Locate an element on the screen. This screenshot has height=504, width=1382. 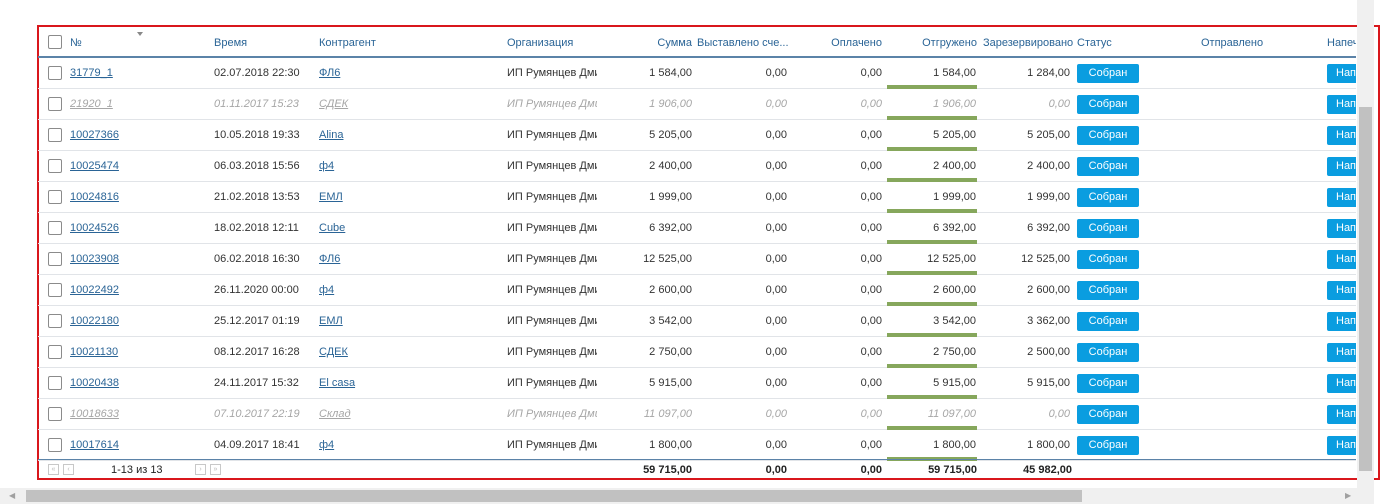
vertical-scroll-thumb is located at coordinates (1365, 289).